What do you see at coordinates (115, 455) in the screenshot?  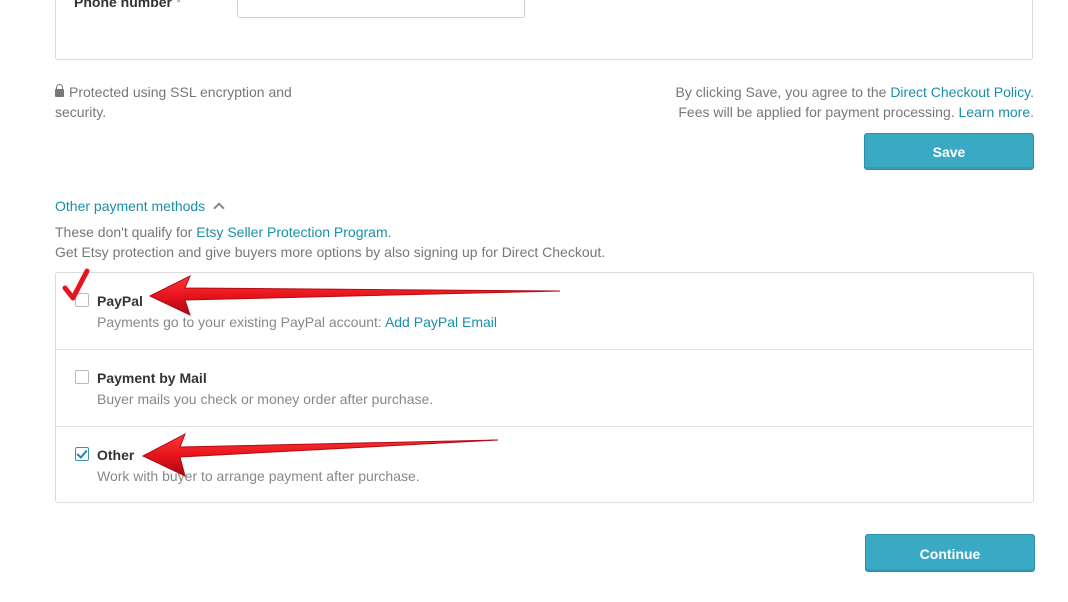 I see `other-title: Other` at bounding box center [115, 455].